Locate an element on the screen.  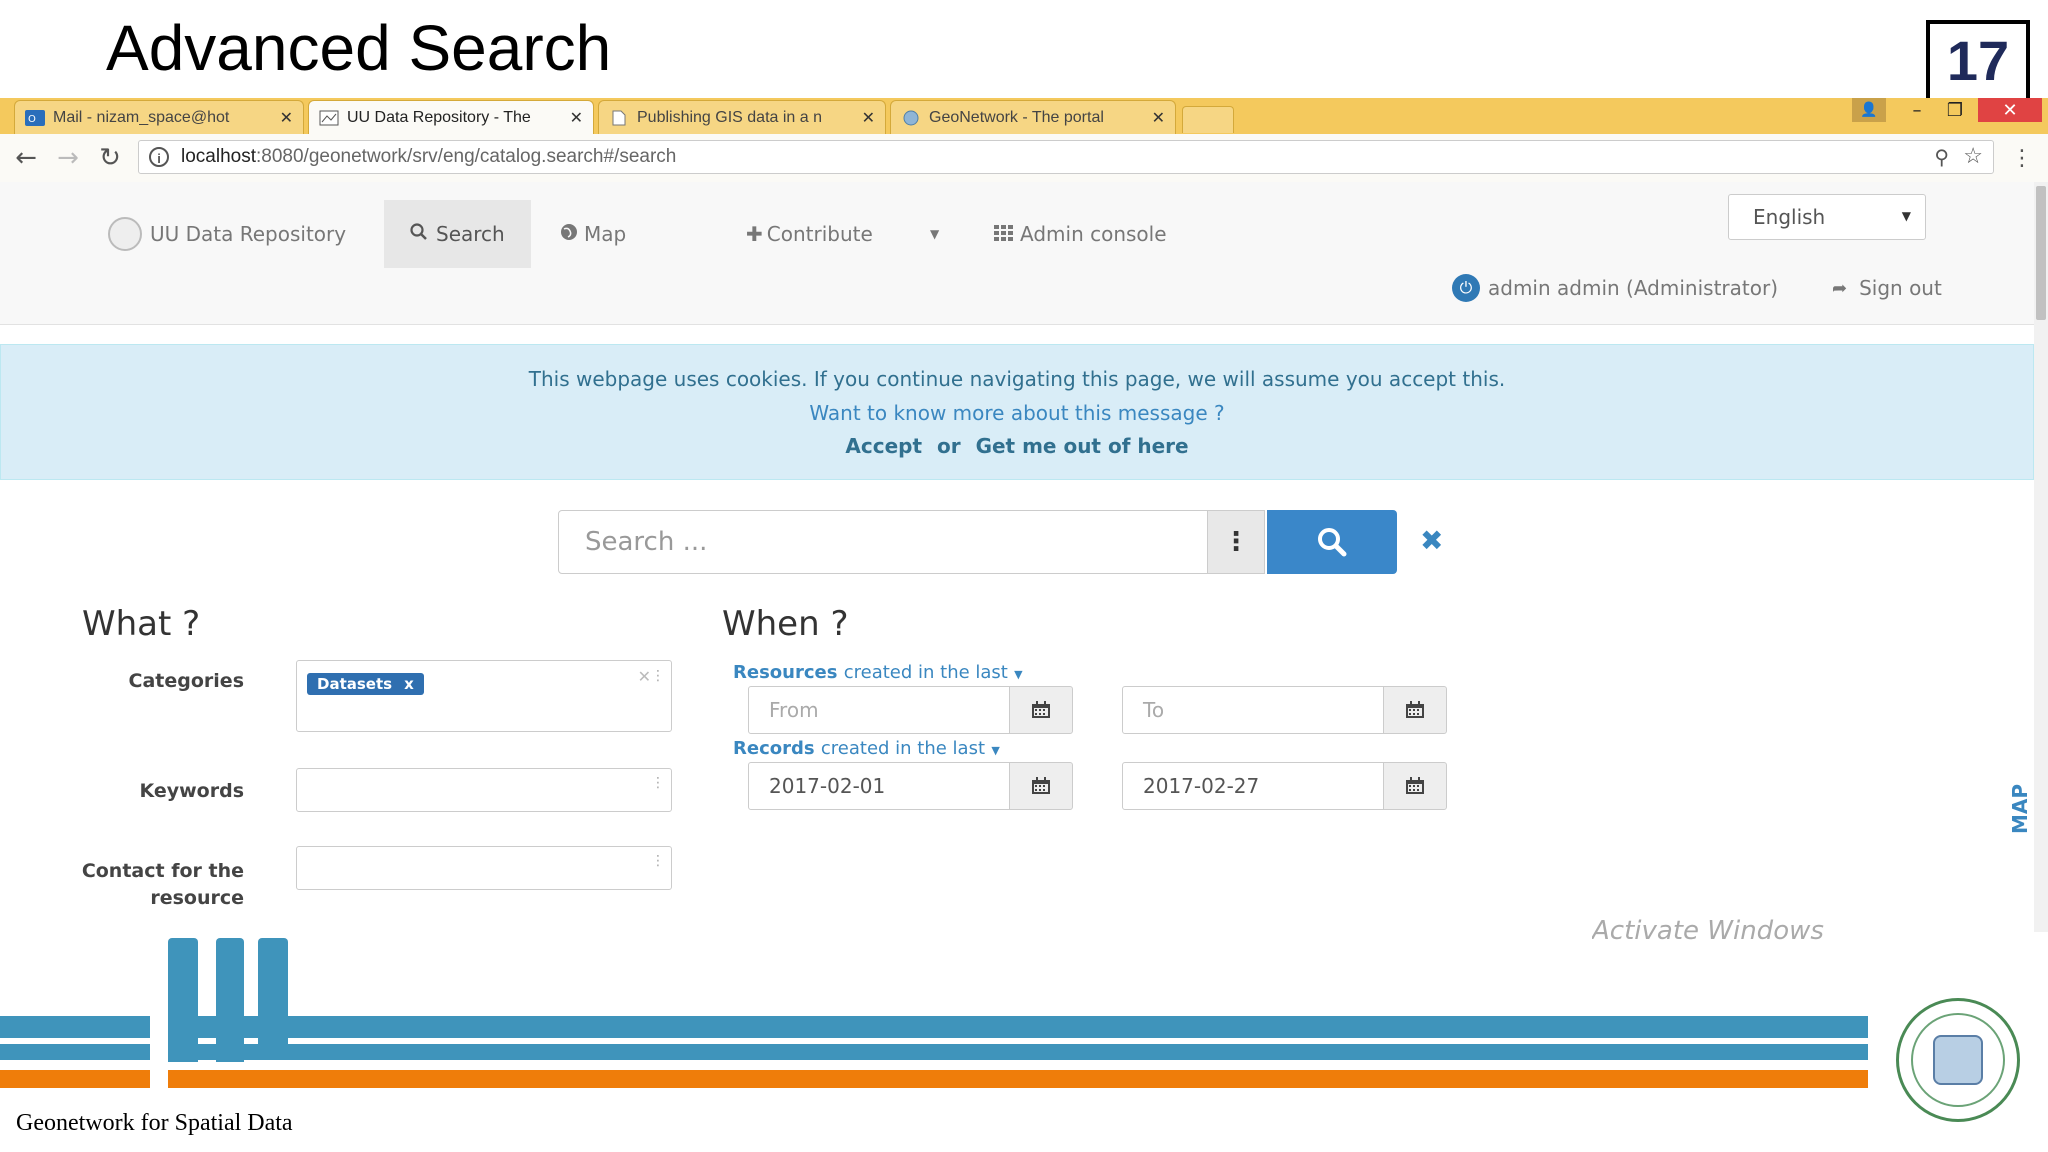
brand-link: UU Data Repository is located at coordinates (227, 234).